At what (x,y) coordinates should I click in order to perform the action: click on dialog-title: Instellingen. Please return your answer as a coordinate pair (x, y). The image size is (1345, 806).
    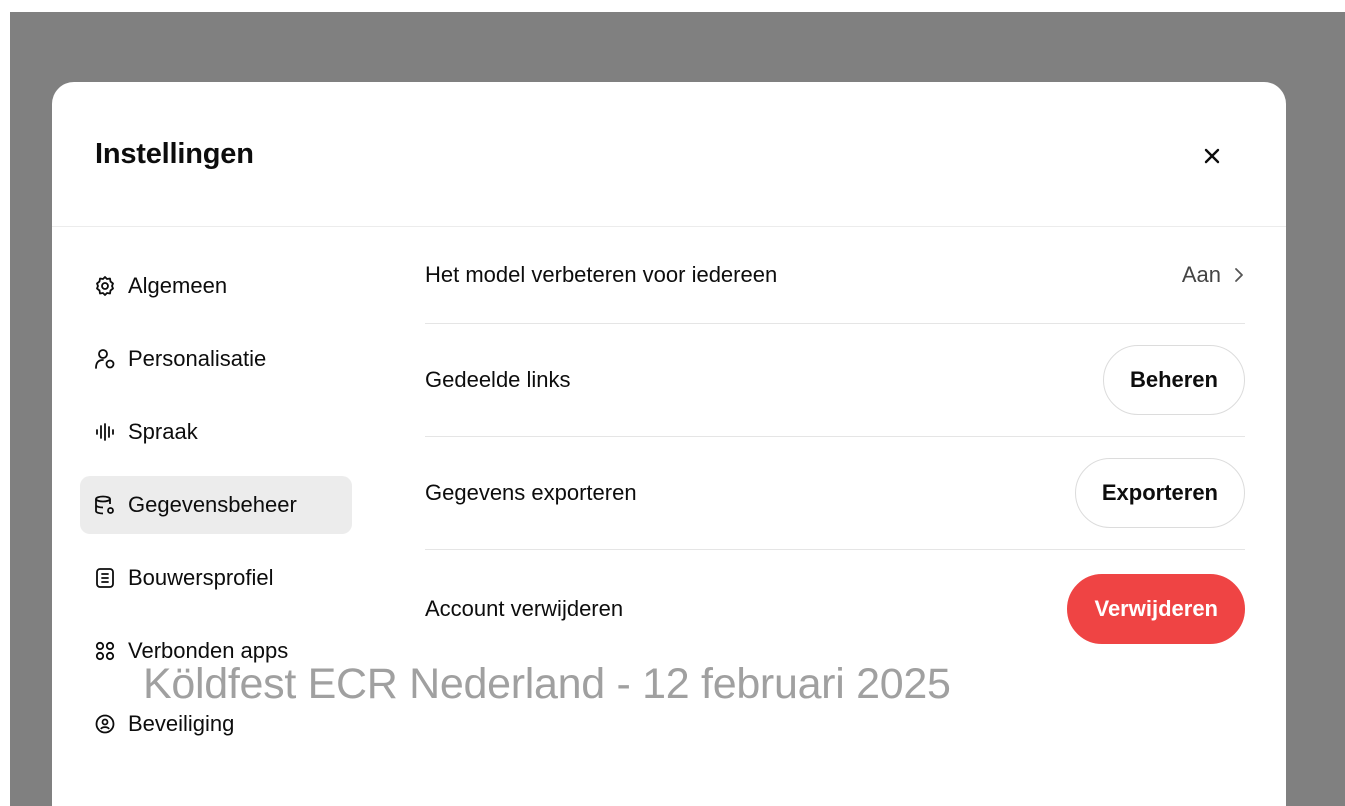
    Looking at the image, I should click on (174, 154).